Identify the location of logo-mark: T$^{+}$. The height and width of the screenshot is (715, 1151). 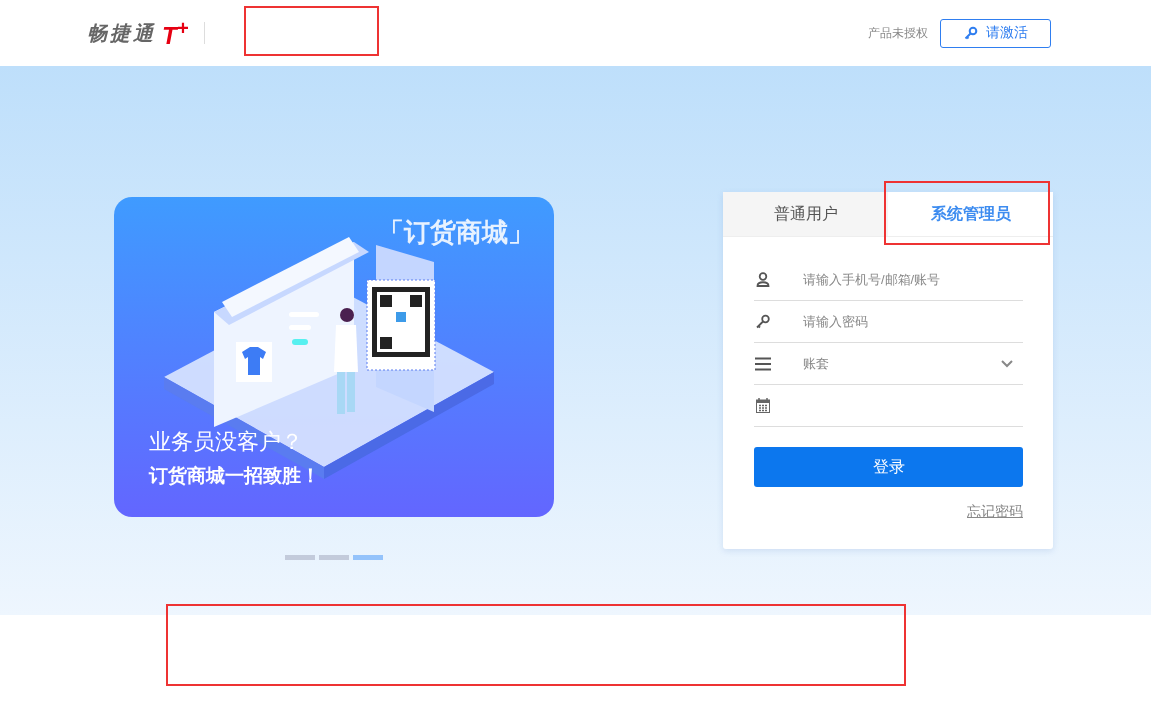
(175, 33).